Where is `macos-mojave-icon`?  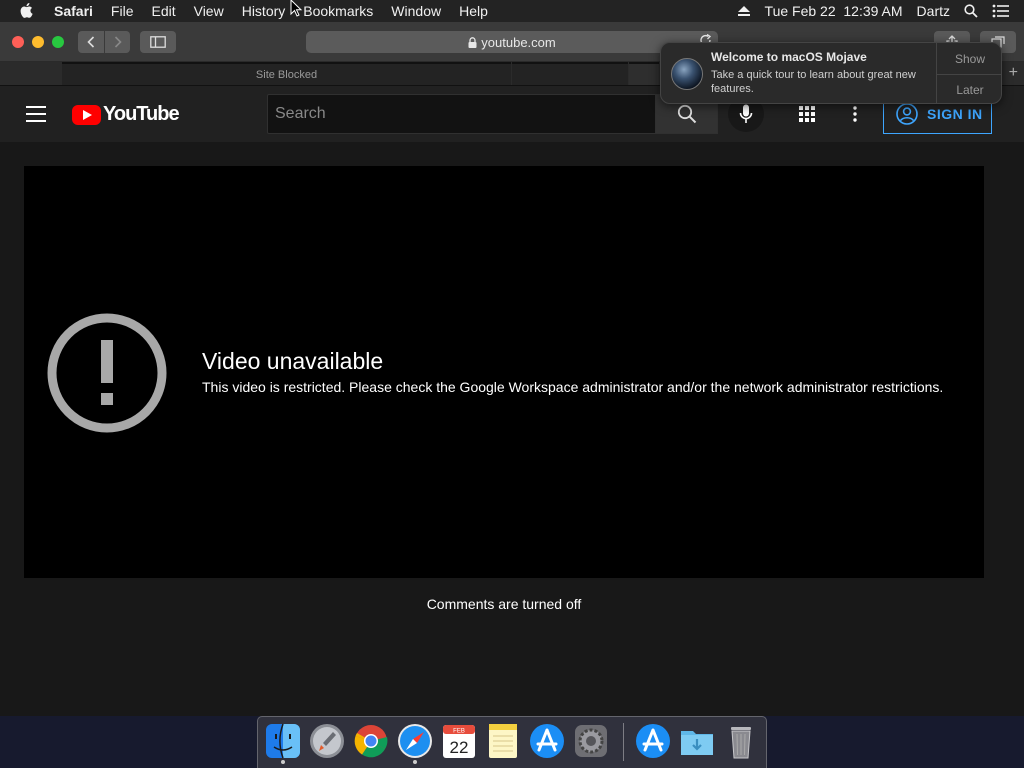
macos-mojave-icon is located at coordinates (687, 74).